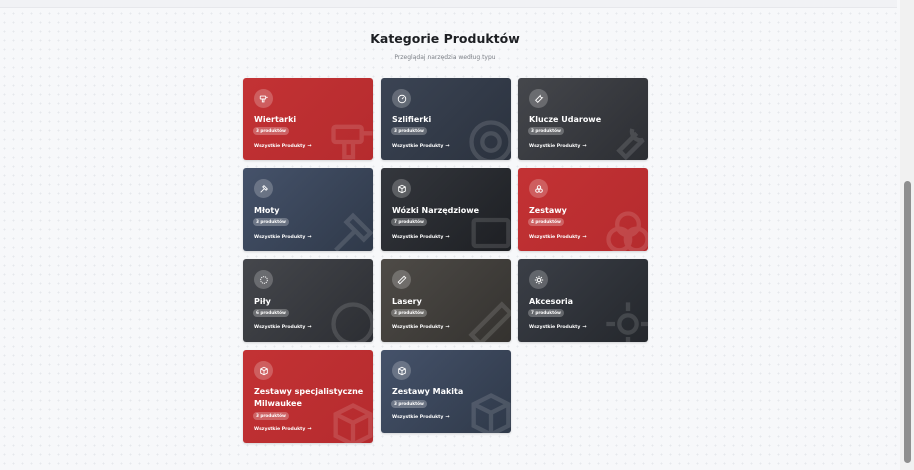  I want to click on category-title: Piły, so click(262, 301).